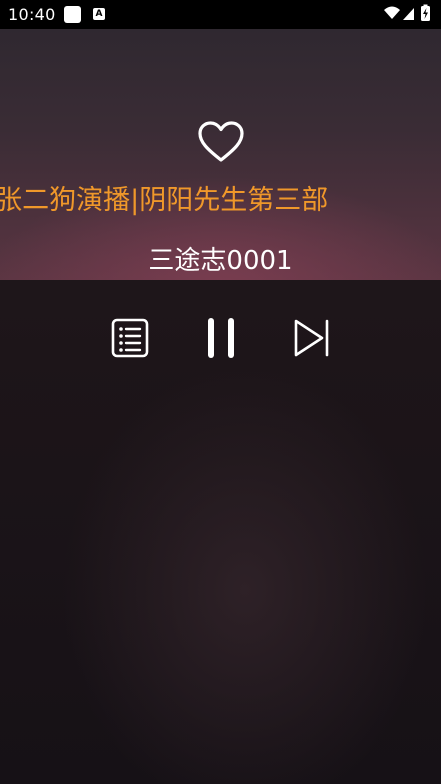 The width and height of the screenshot is (441, 784). What do you see at coordinates (392, 12) in the screenshot?
I see `wifi-icon` at bounding box center [392, 12].